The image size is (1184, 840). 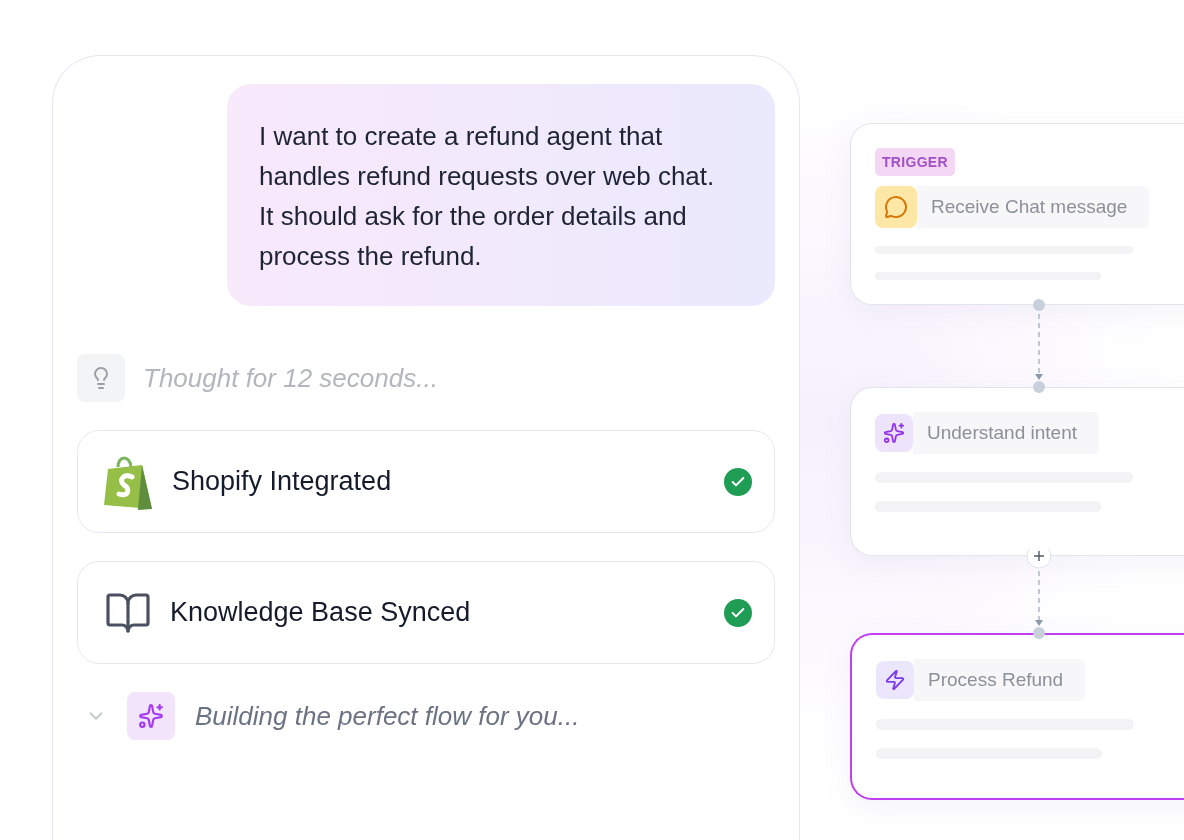 I want to click on lightning-icon, so click(x=895, y=680).